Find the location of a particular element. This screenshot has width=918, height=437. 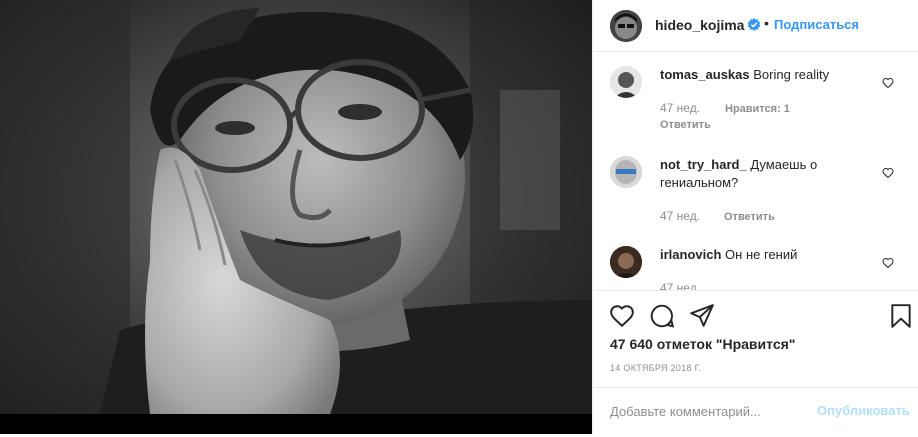

author-avatar is located at coordinates (626, 26).